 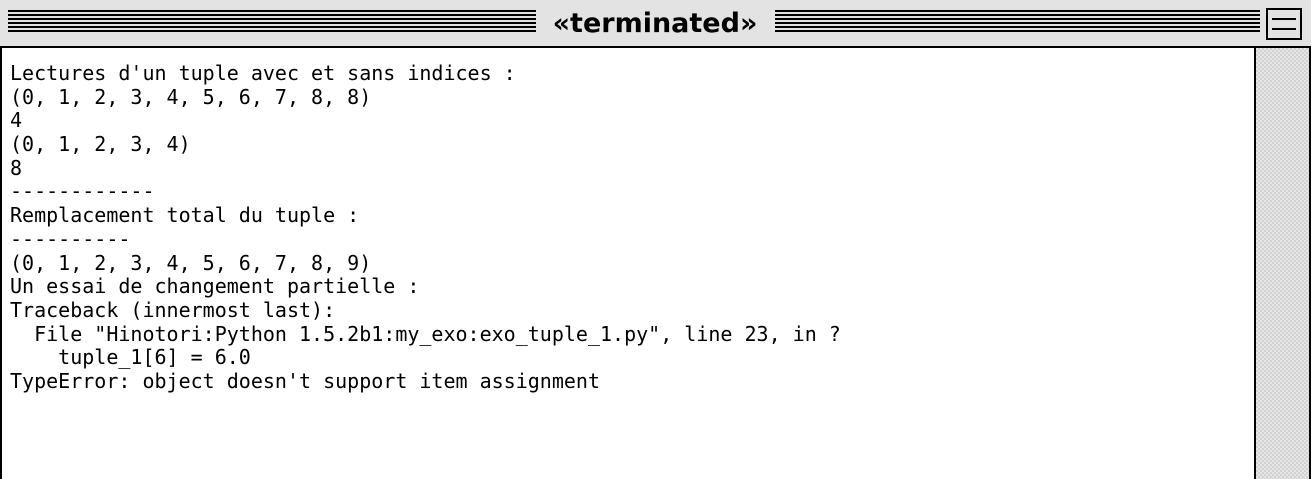 I want to click on title-bar-stripes-right, so click(x=1017, y=22).